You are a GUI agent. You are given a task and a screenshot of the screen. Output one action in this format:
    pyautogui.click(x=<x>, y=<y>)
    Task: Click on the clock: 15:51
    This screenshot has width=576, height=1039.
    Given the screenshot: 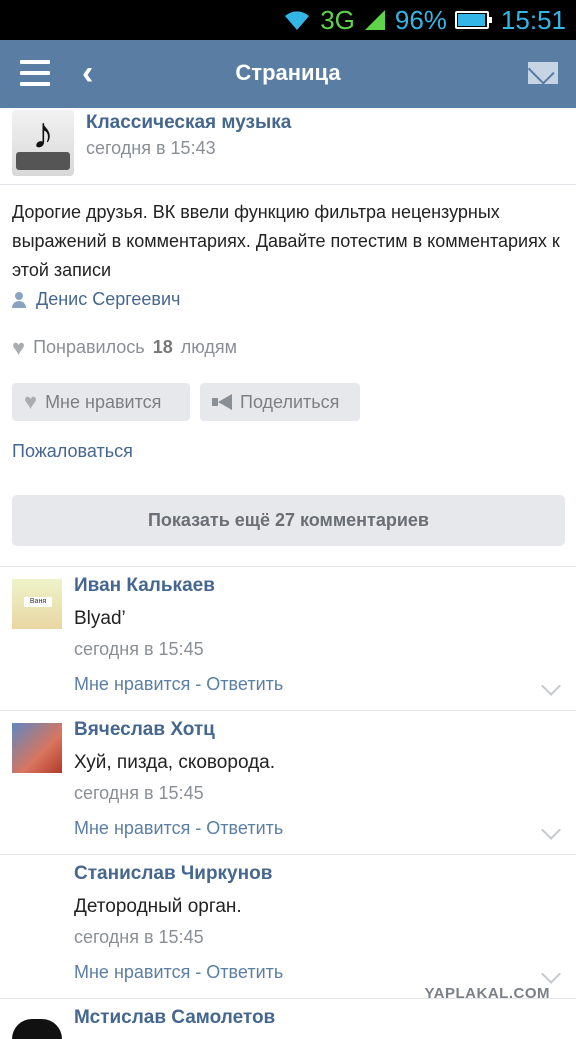 What is the action you would take?
    pyautogui.click(x=533, y=19)
    